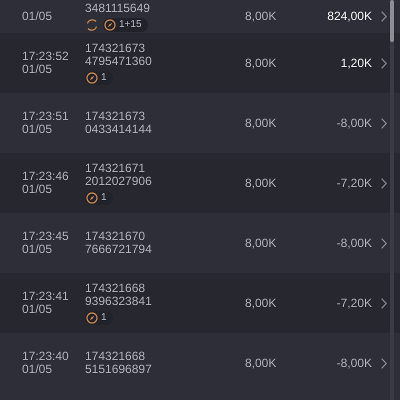  What do you see at coordinates (119, 181) in the screenshot?
I see `id-text: 2012027906` at bounding box center [119, 181].